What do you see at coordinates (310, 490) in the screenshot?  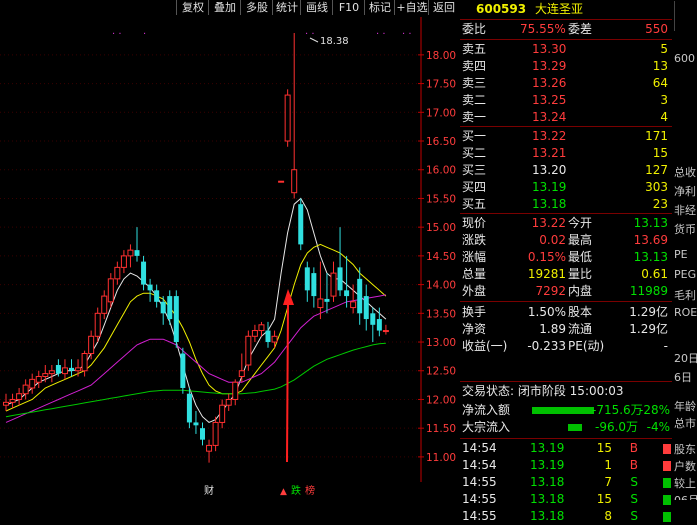 I see `rank-marker: 榜` at bounding box center [310, 490].